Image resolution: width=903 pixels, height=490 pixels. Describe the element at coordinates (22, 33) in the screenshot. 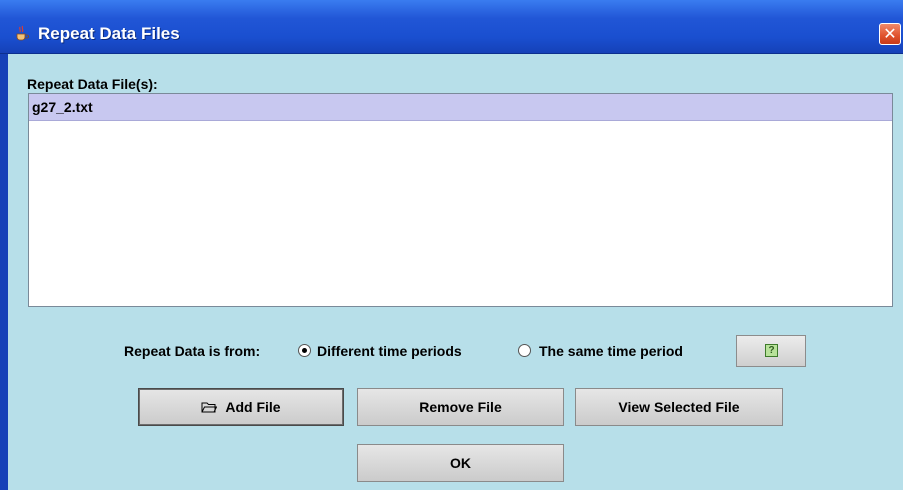

I see `java-cup-icon` at that location.